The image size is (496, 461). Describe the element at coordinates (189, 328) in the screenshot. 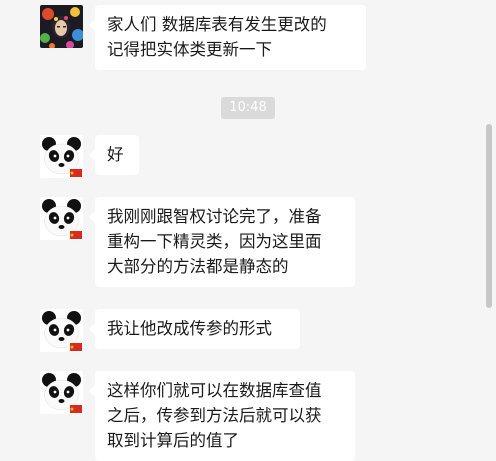

I see `message-text: 我让他改成传参的形式` at that location.